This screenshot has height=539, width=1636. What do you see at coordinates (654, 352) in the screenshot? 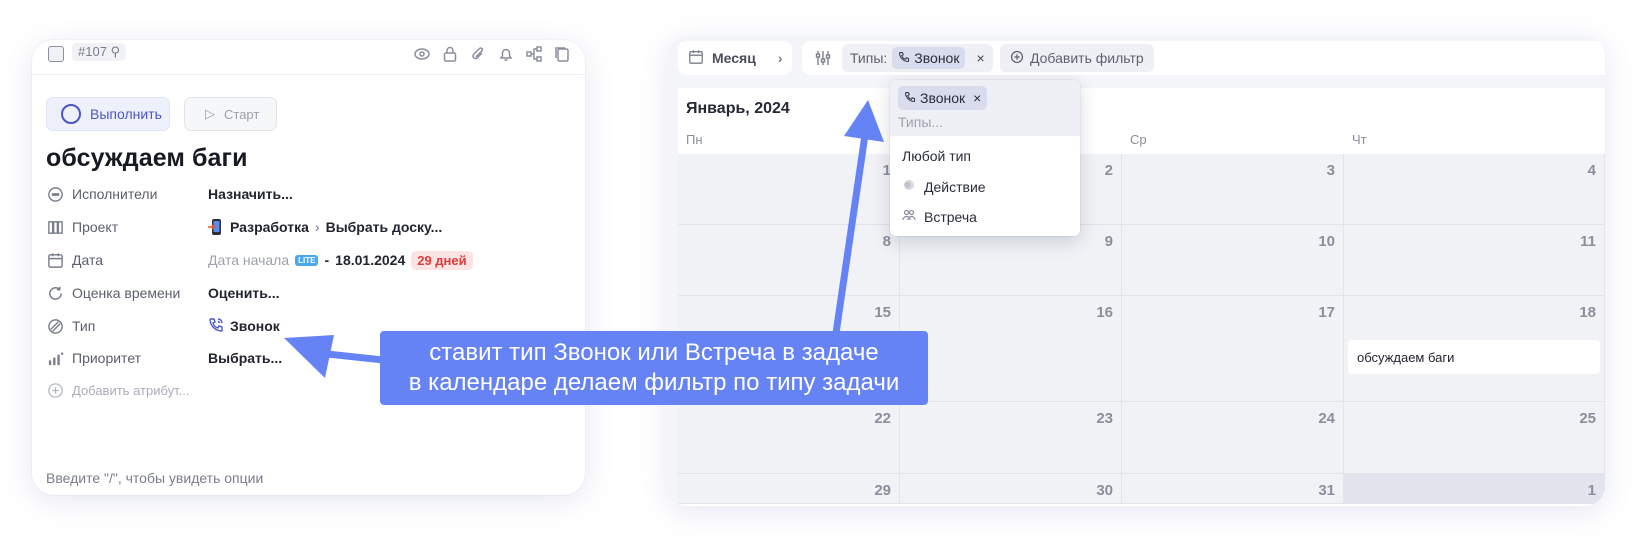
I see `annotation-line-1: ставит тип Звонок или Встреча в задаче` at bounding box center [654, 352].